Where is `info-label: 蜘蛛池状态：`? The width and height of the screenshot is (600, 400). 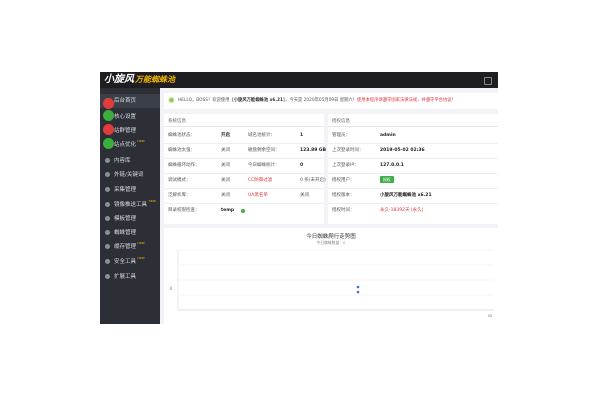
info-label: 蜘蛛池状态： is located at coordinates (181, 135).